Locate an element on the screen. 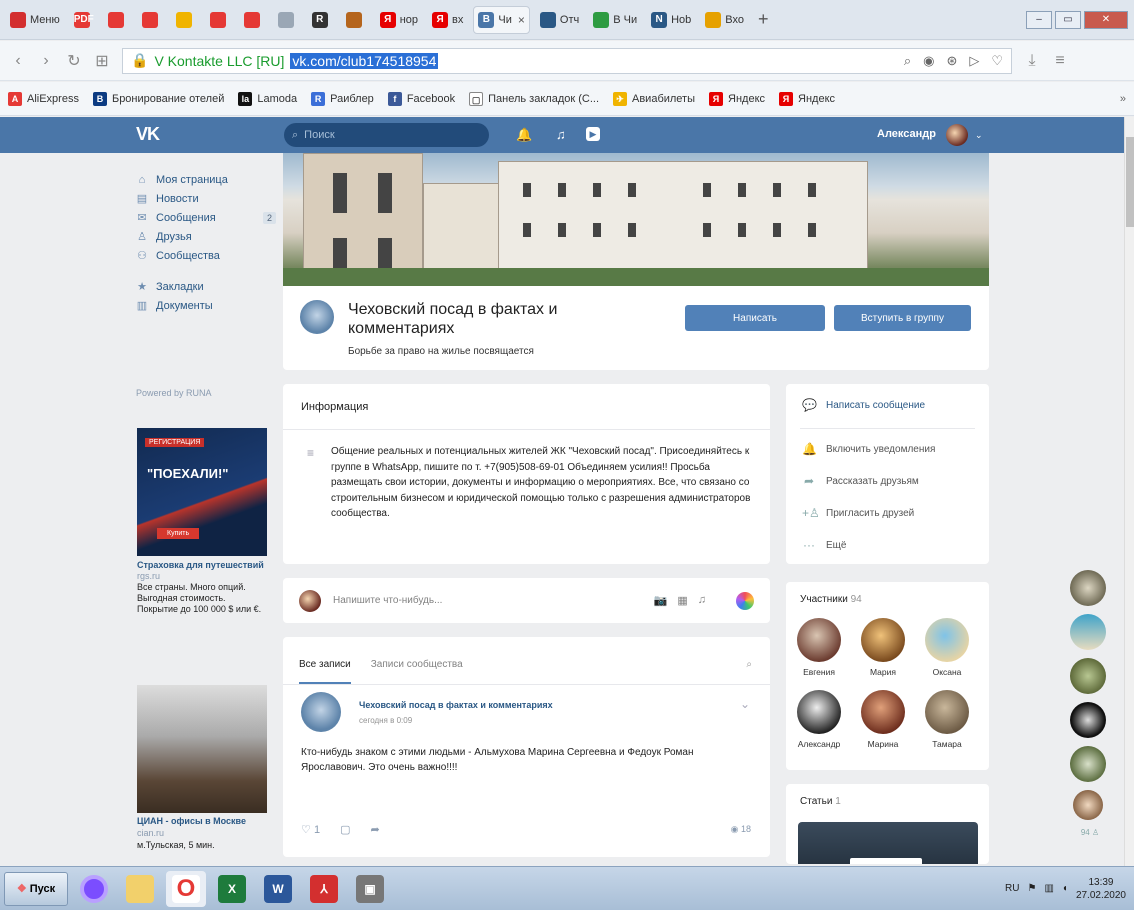  maximize-icon: ▭ is located at coordinates (1068, 19).